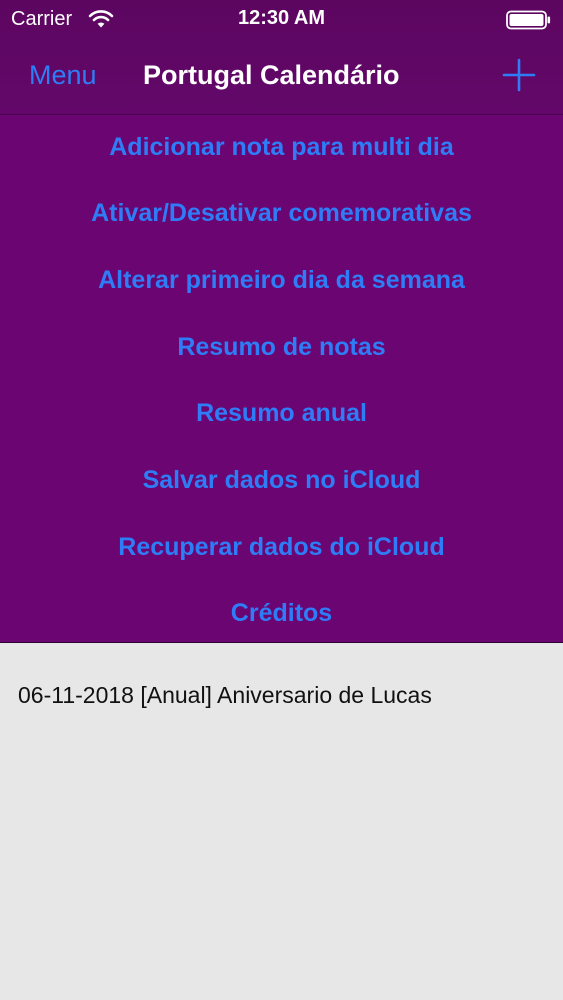 Image resolution: width=563 pixels, height=1000 pixels. Describe the element at coordinates (225, 695) in the screenshot. I see `list-item: 06-11-2018 [Anual] Aniversario de Lucas` at that location.